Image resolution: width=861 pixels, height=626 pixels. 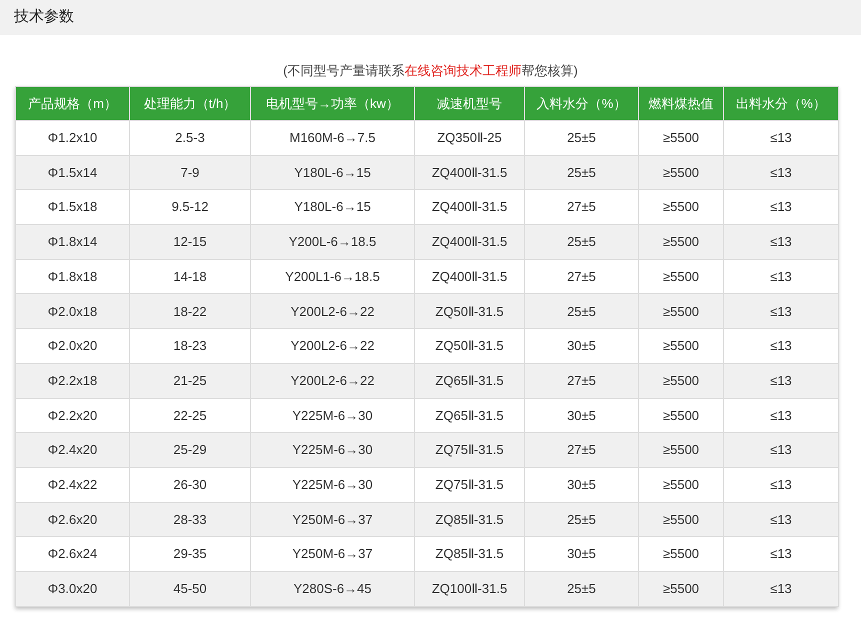 I want to click on column-header: 出料水分（%）, so click(x=781, y=103).